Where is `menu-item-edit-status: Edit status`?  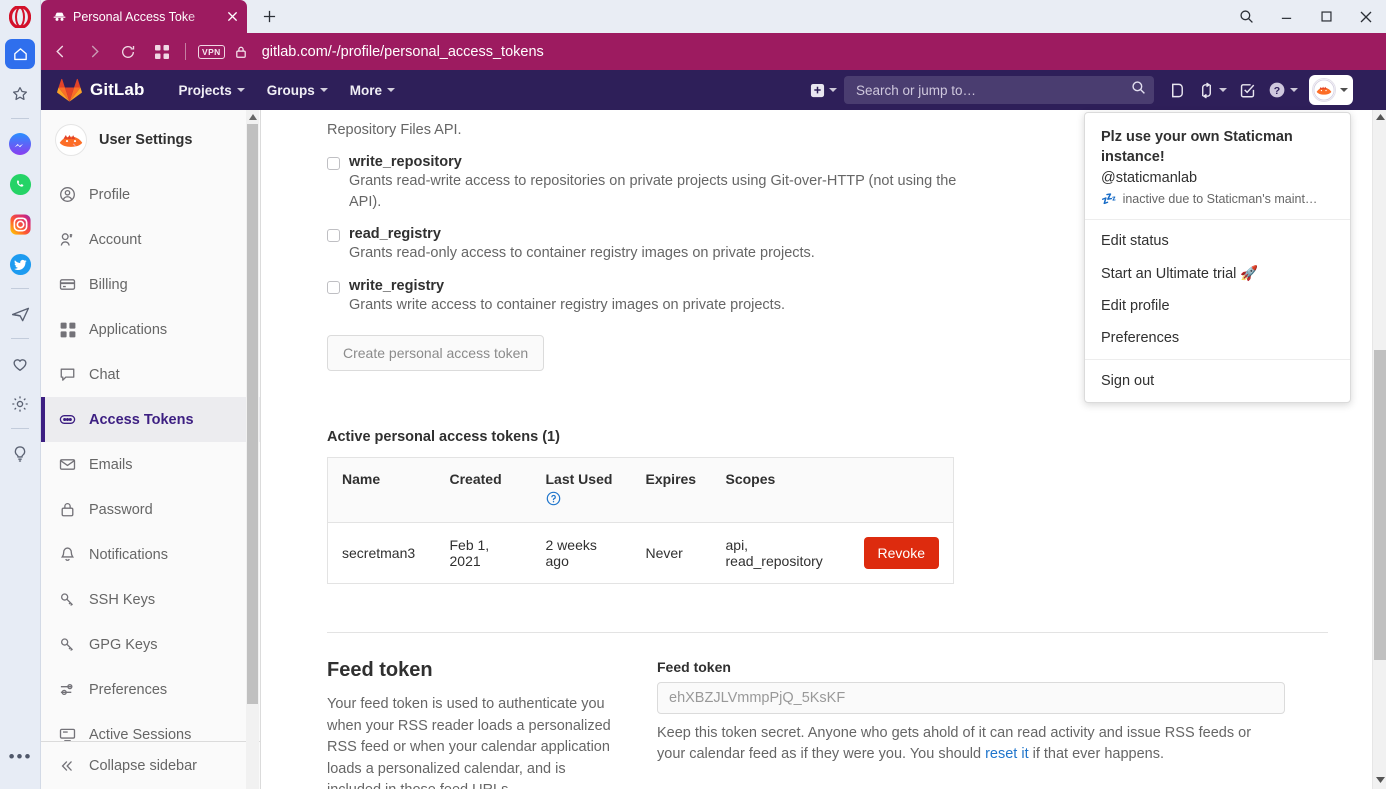 menu-item-edit-status: Edit status is located at coordinates (1217, 241).